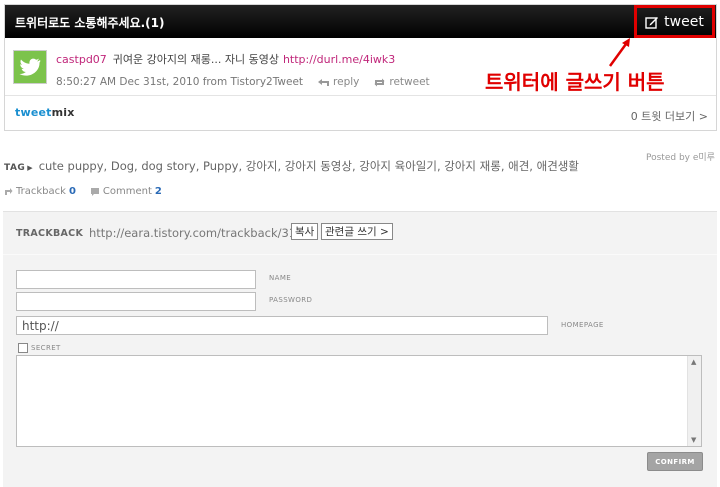 This screenshot has height=487, width=720. Describe the element at coordinates (346, 82) in the screenshot. I see `reply-label: reply` at that location.